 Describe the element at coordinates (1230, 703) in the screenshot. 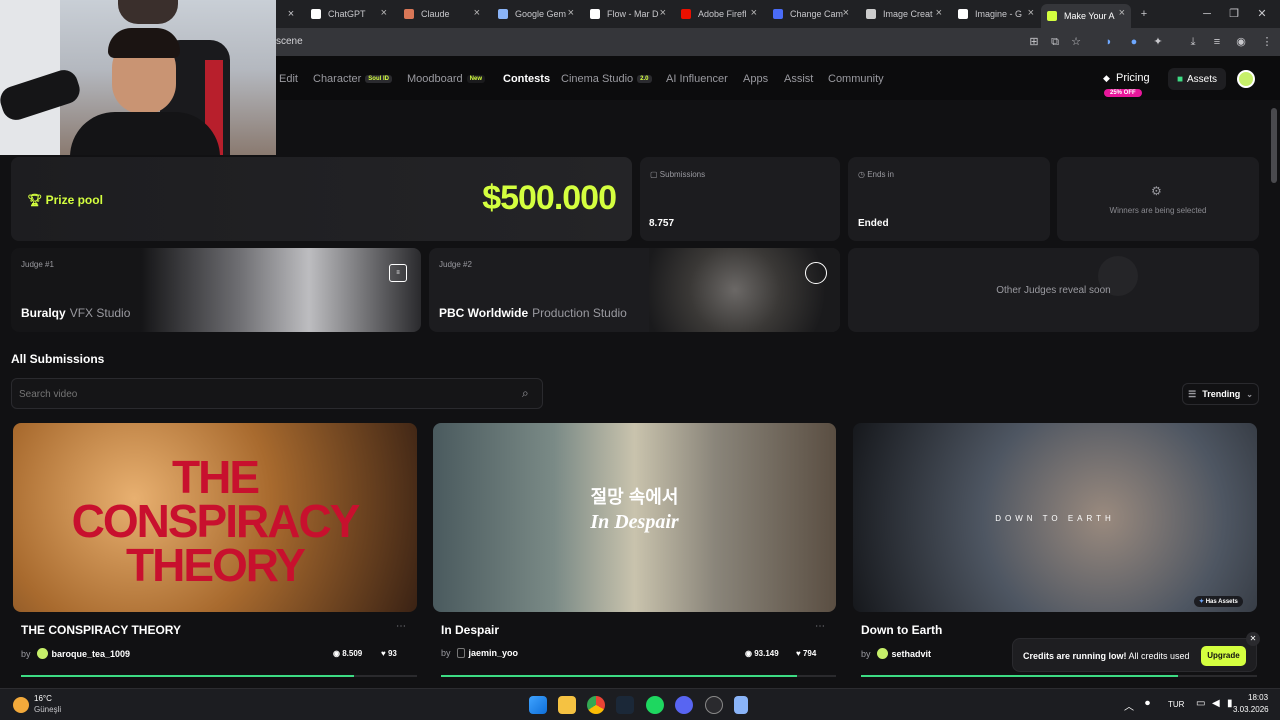

I see `battery-icon: ▮` at that location.